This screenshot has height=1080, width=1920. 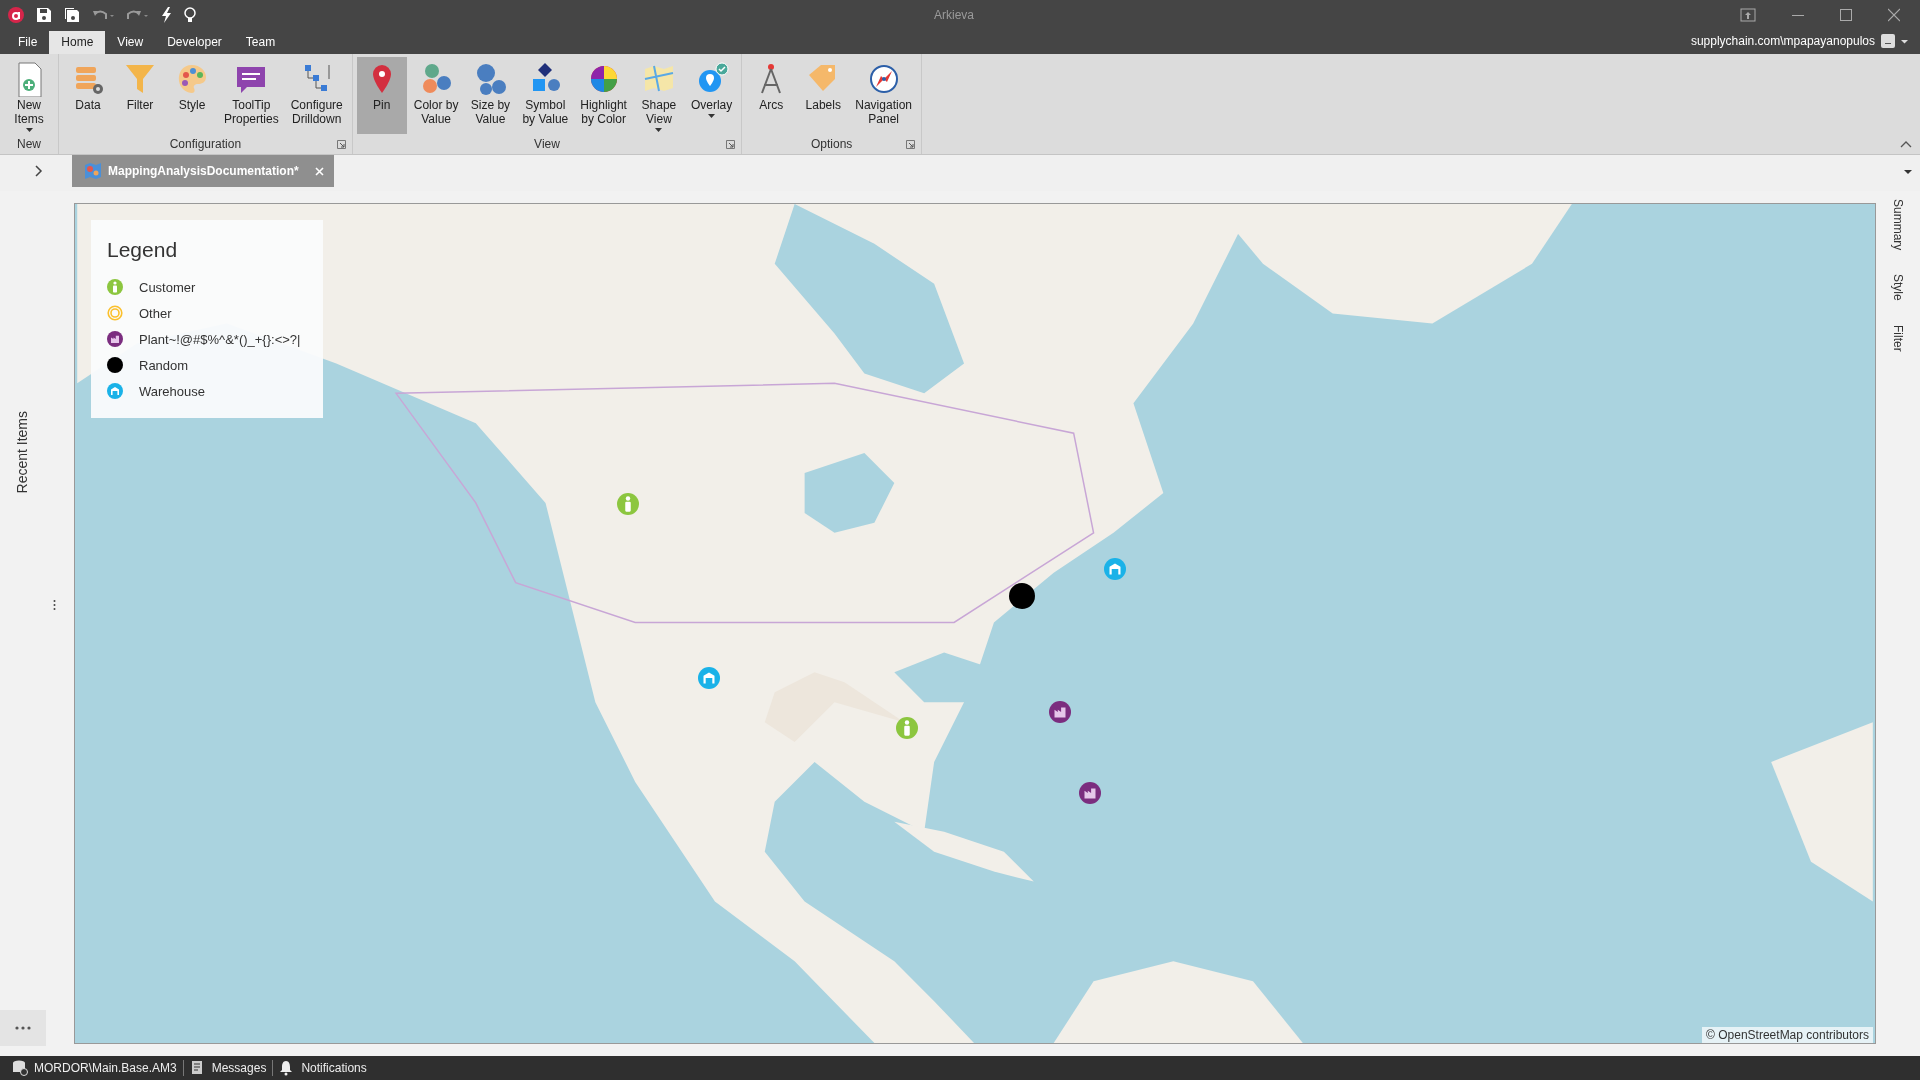 What do you see at coordinates (172, 391) in the screenshot?
I see `legend-label: Warehouse` at bounding box center [172, 391].